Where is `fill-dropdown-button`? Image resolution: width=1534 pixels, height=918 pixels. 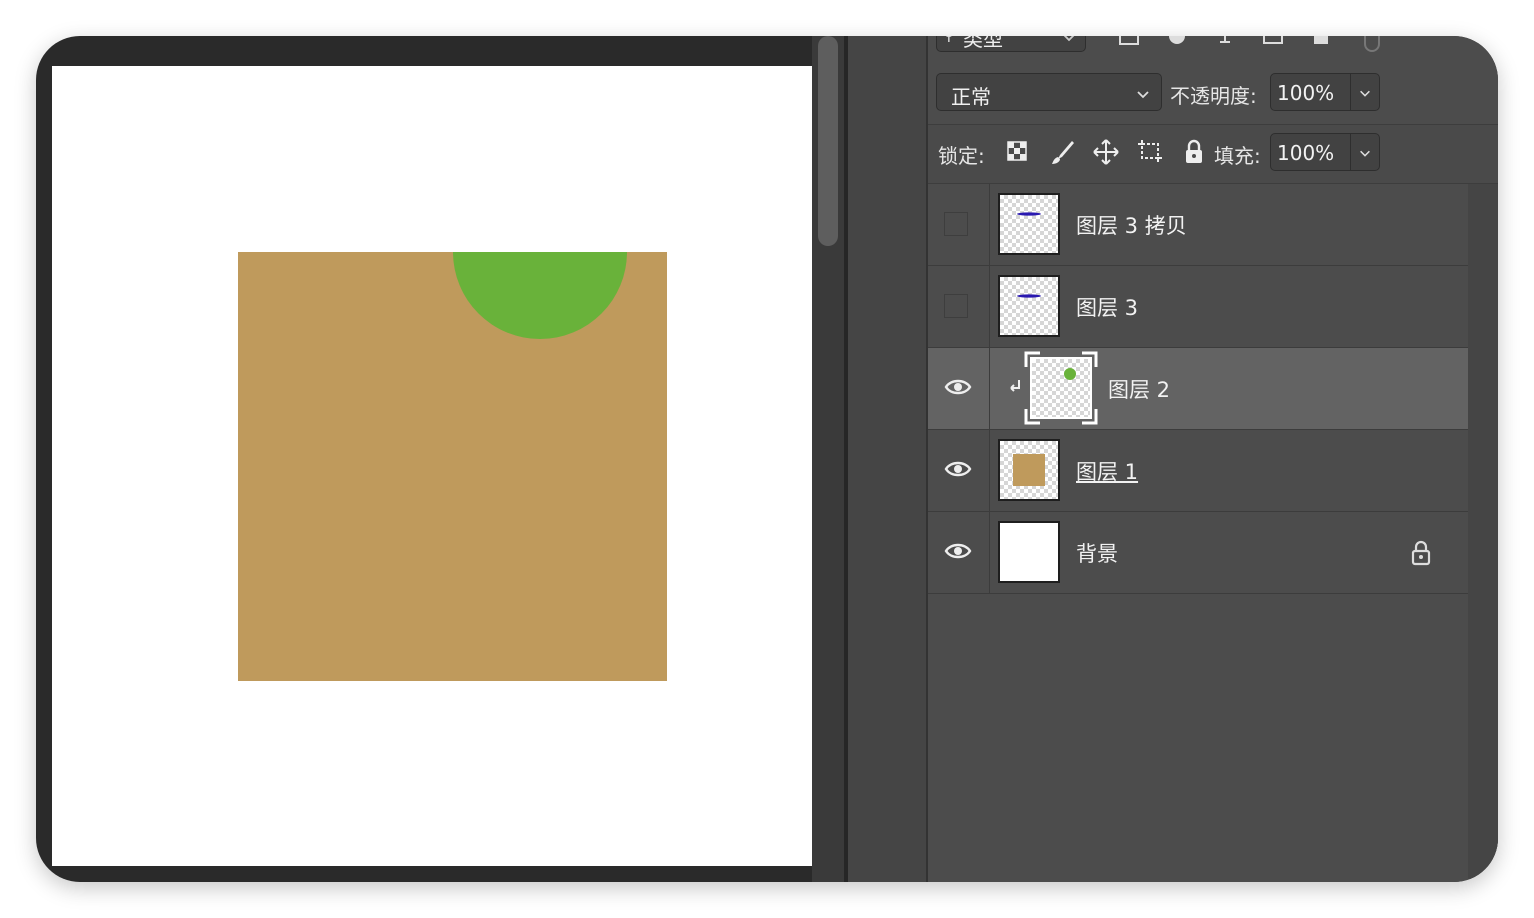
fill-dropdown-button is located at coordinates (1364, 152).